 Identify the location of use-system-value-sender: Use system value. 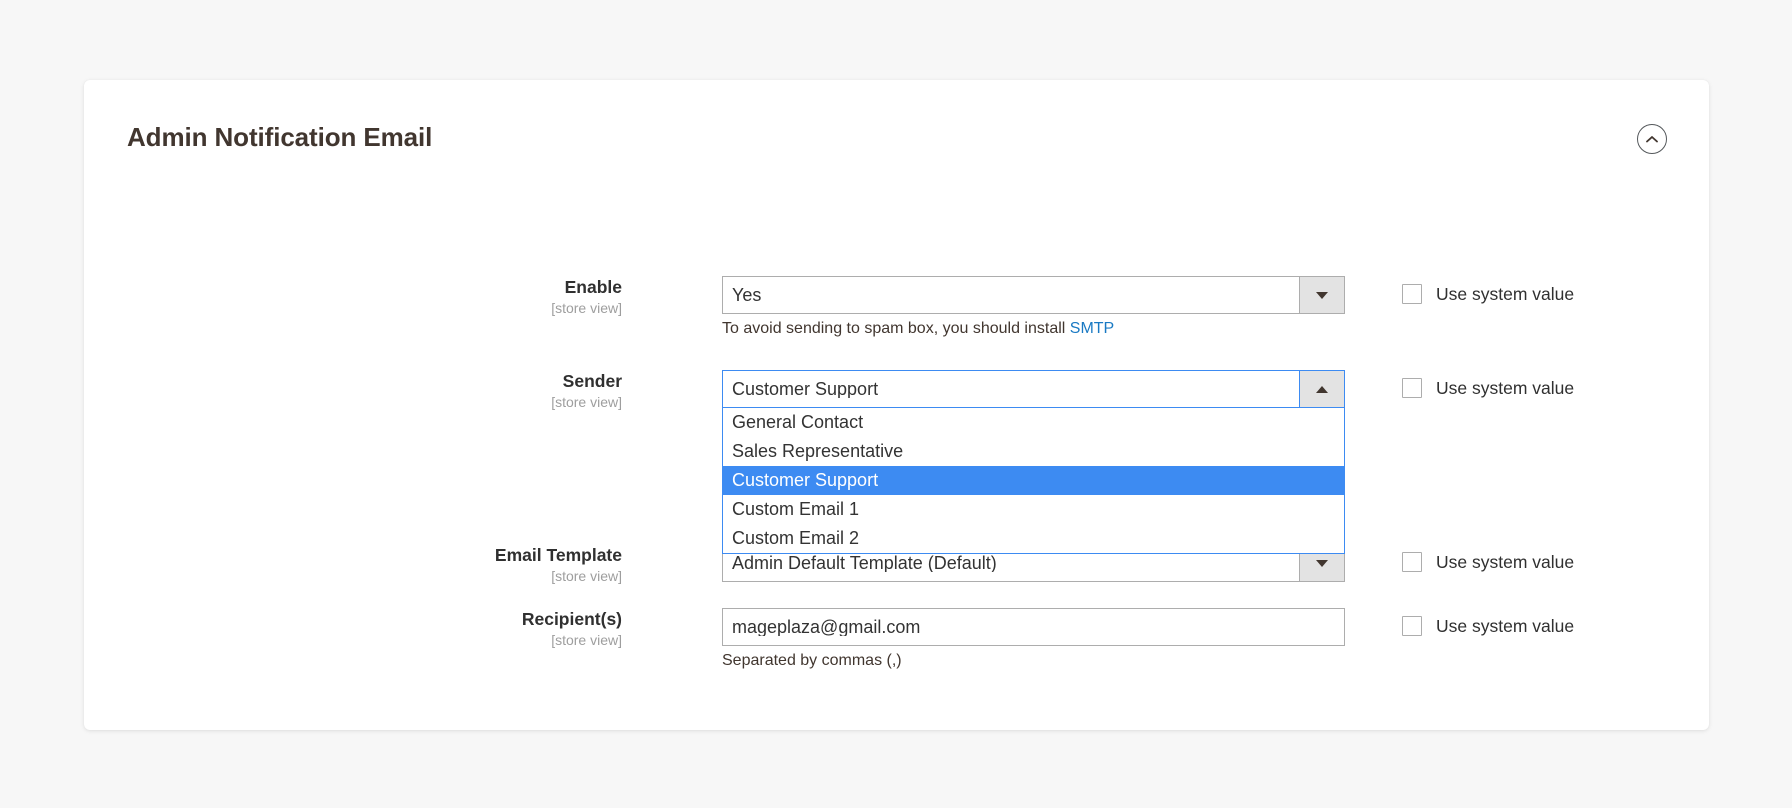
(1488, 388).